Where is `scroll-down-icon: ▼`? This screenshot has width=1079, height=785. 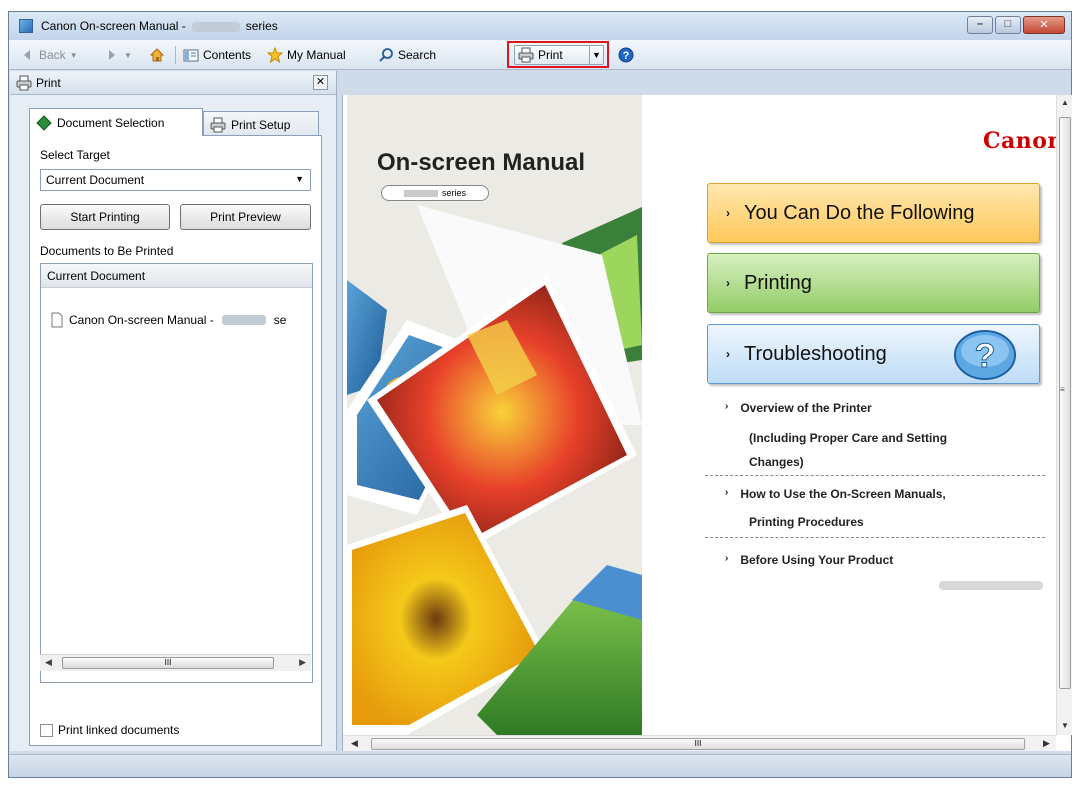 scroll-down-icon: ▼ is located at coordinates (1065, 725).